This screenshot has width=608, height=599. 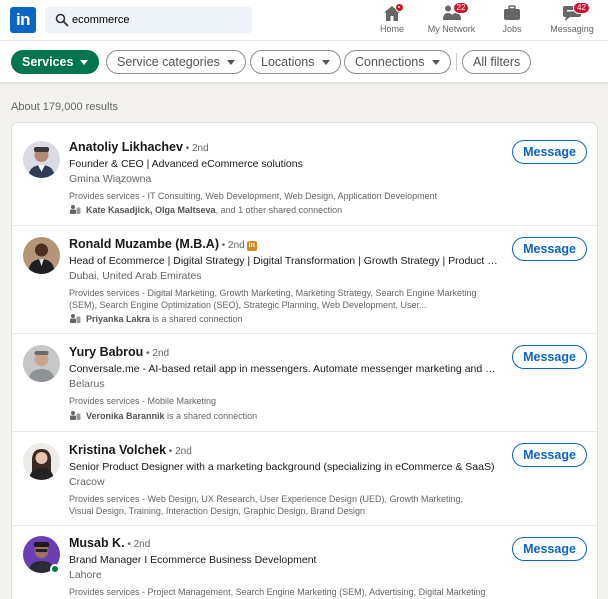 What do you see at coordinates (143, 401) in the screenshot?
I see `services-text: Provides services - Mobile Marketing` at bounding box center [143, 401].